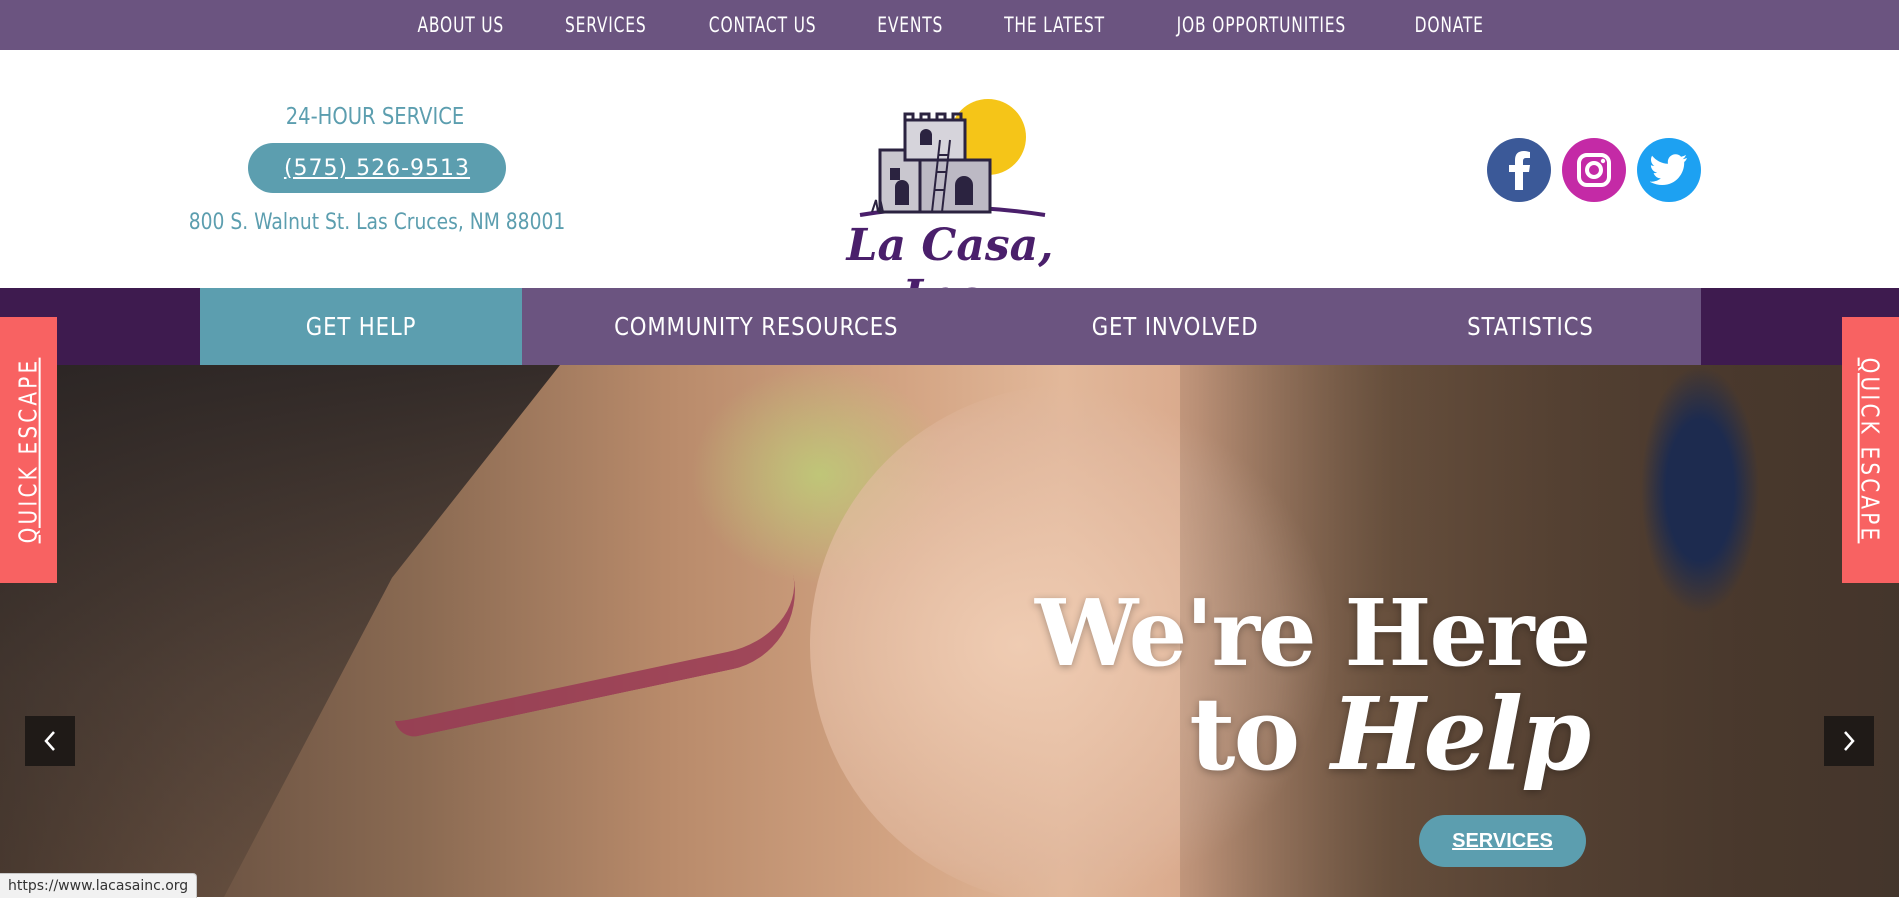 This screenshot has height=898, width=1899. Describe the element at coordinates (910, 25) in the screenshot. I see `nav-events: EVENTS` at that location.